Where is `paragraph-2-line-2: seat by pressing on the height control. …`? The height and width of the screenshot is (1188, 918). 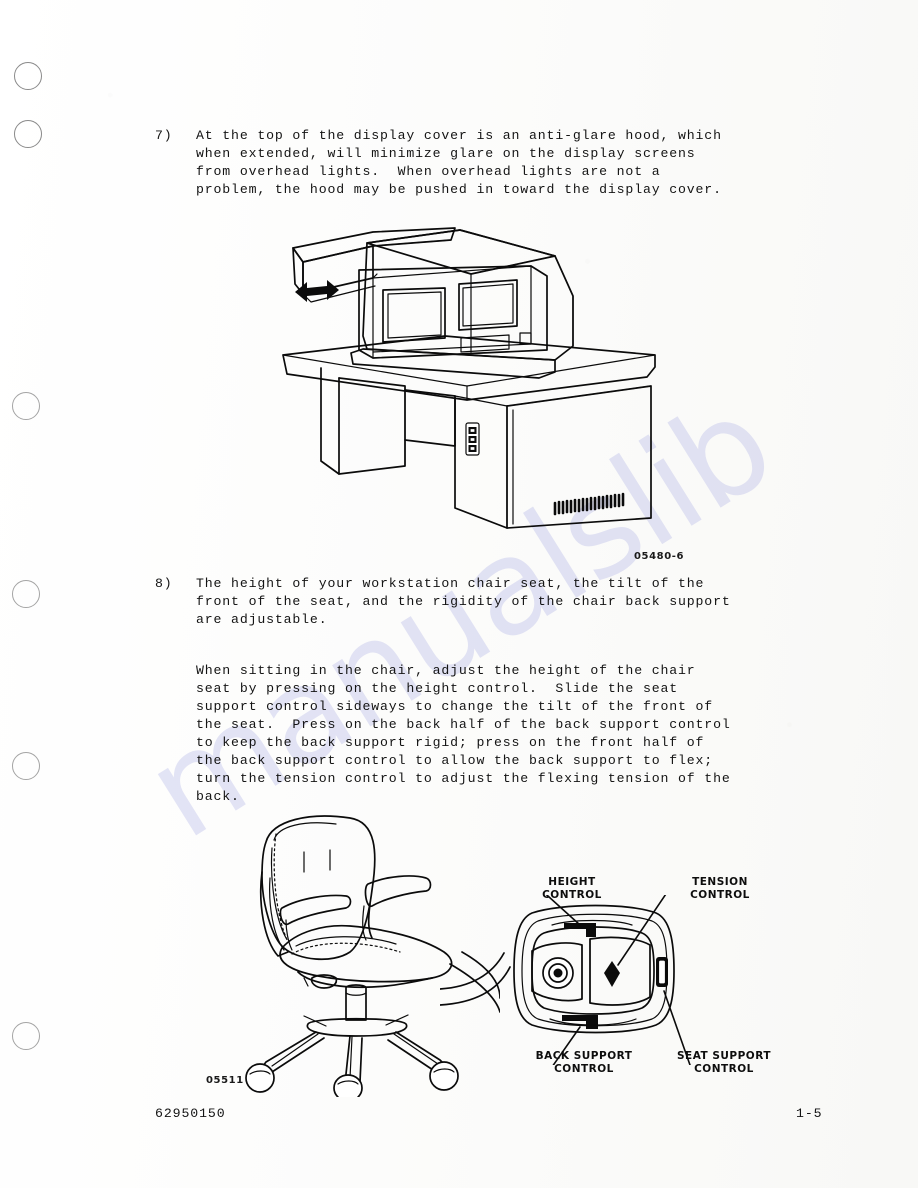
paragraph-2-line-2: seat by pressing on the height control. … is located at coordinates (437, 688).